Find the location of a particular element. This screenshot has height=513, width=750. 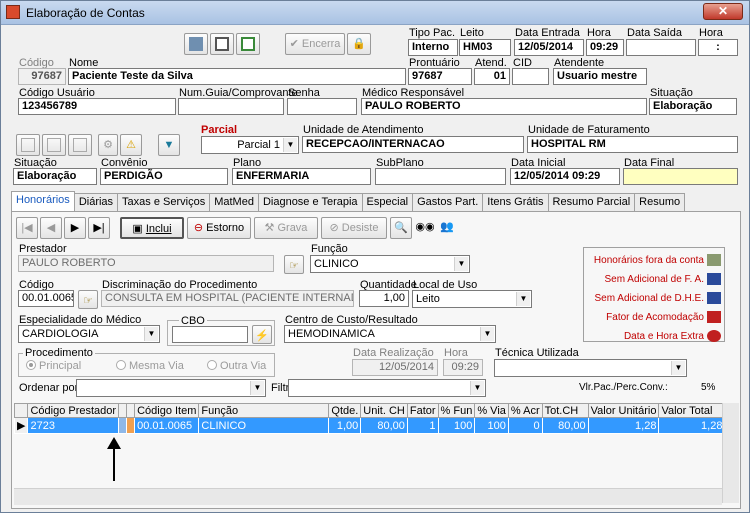

ordenar-select: ▼ is located at coordinates (171, 388).